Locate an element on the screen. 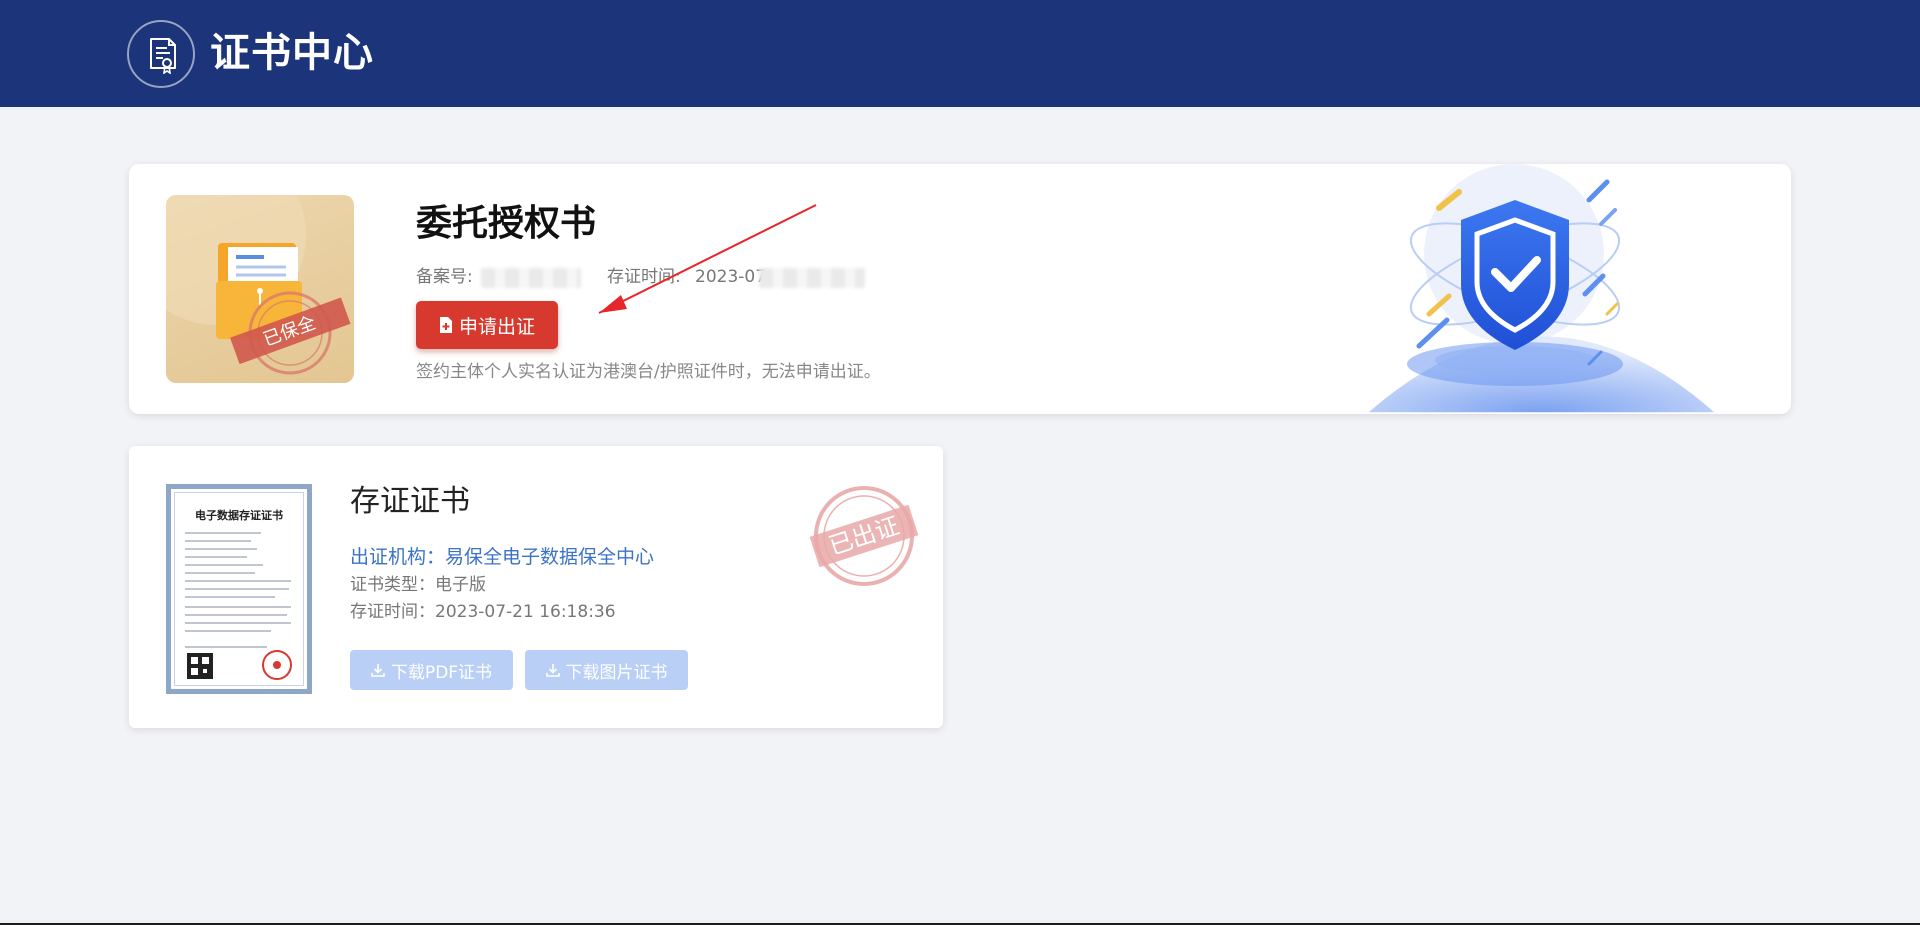  file-plus-icon is located at coordinates (445, 325).